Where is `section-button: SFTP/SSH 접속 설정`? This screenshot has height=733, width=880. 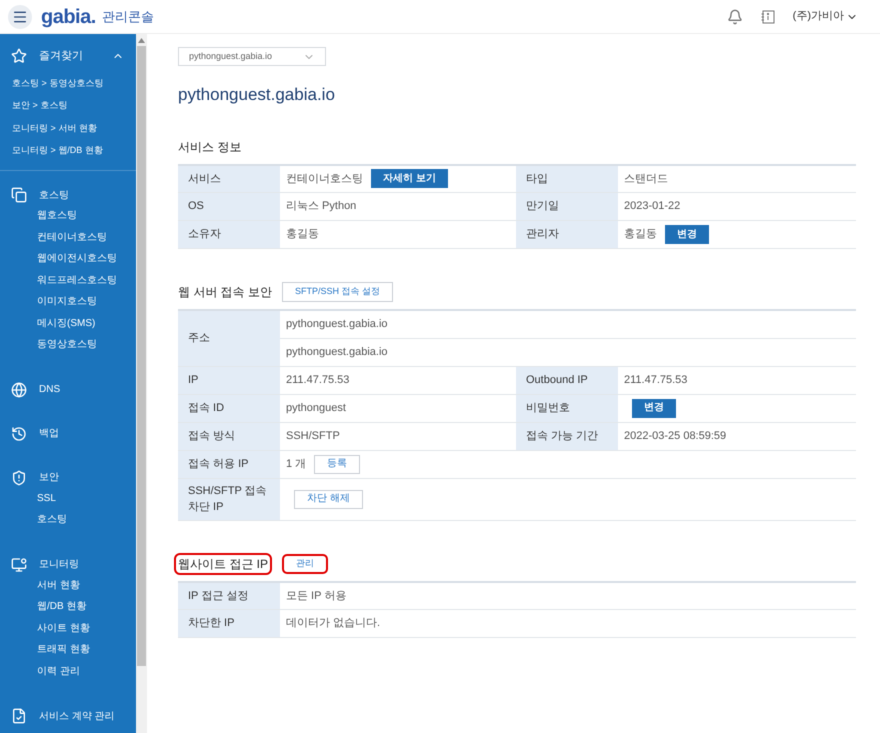
section-button: SFTP/SSH 접속 설정 is located at coordinates (338, 292).